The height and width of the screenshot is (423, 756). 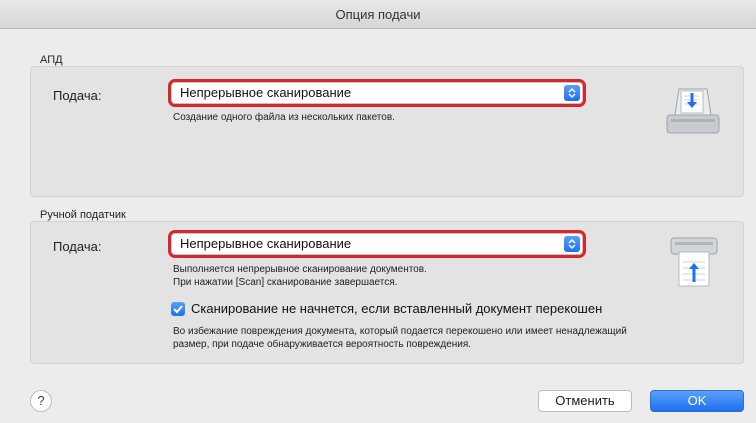 What do you see at coordinates (266, 92) in the screenshot?
I see `adf-feed-value: Непрерывное сканирование` at bounding box center [266, 92].